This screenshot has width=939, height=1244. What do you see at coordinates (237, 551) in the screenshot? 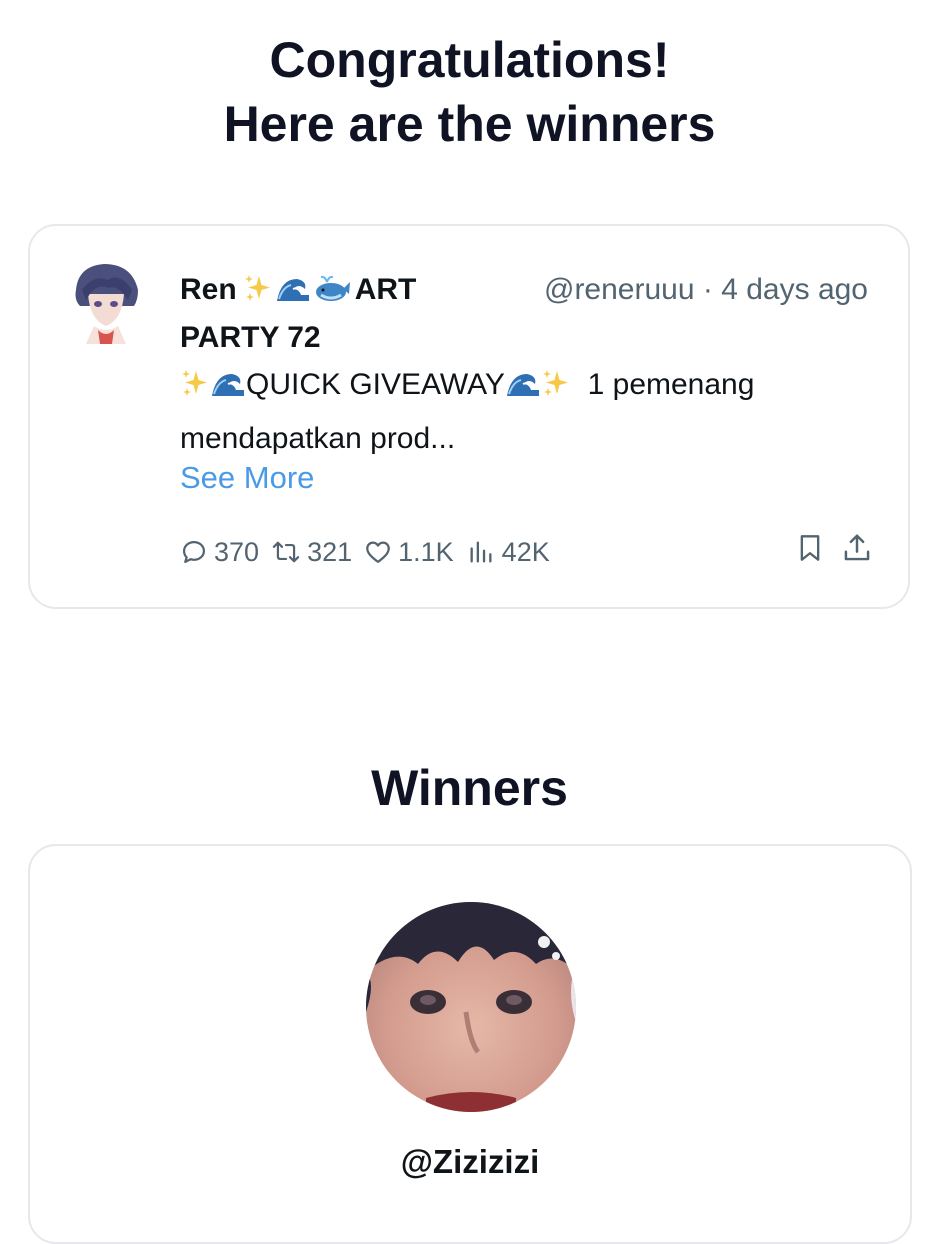
I see `reply-count: 370` at bounding box center [237, 551].